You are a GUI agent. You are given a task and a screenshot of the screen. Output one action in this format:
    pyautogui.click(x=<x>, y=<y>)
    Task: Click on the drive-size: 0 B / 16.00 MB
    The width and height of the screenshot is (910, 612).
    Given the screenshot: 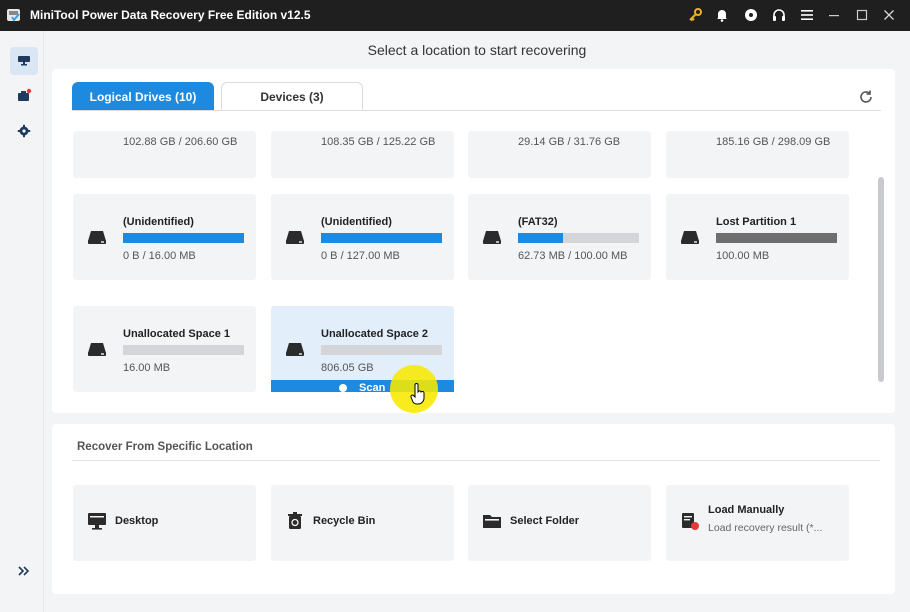 What is the action you would take?
    pyautogui.click(x=159, y=256)
    